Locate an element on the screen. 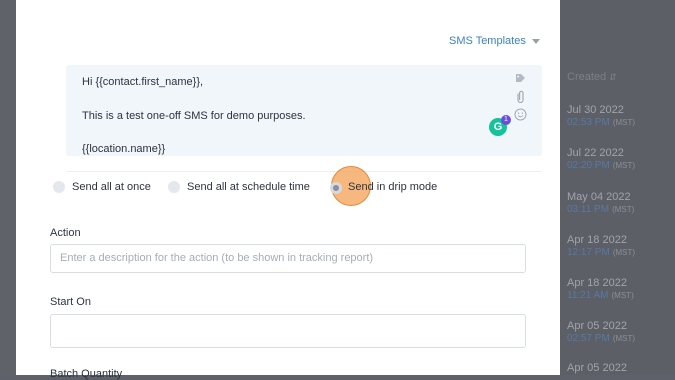 This screenshot has width=675, height=380. radio-label-send-all-at-once: Send all at once is located at coordinates (111, 187).